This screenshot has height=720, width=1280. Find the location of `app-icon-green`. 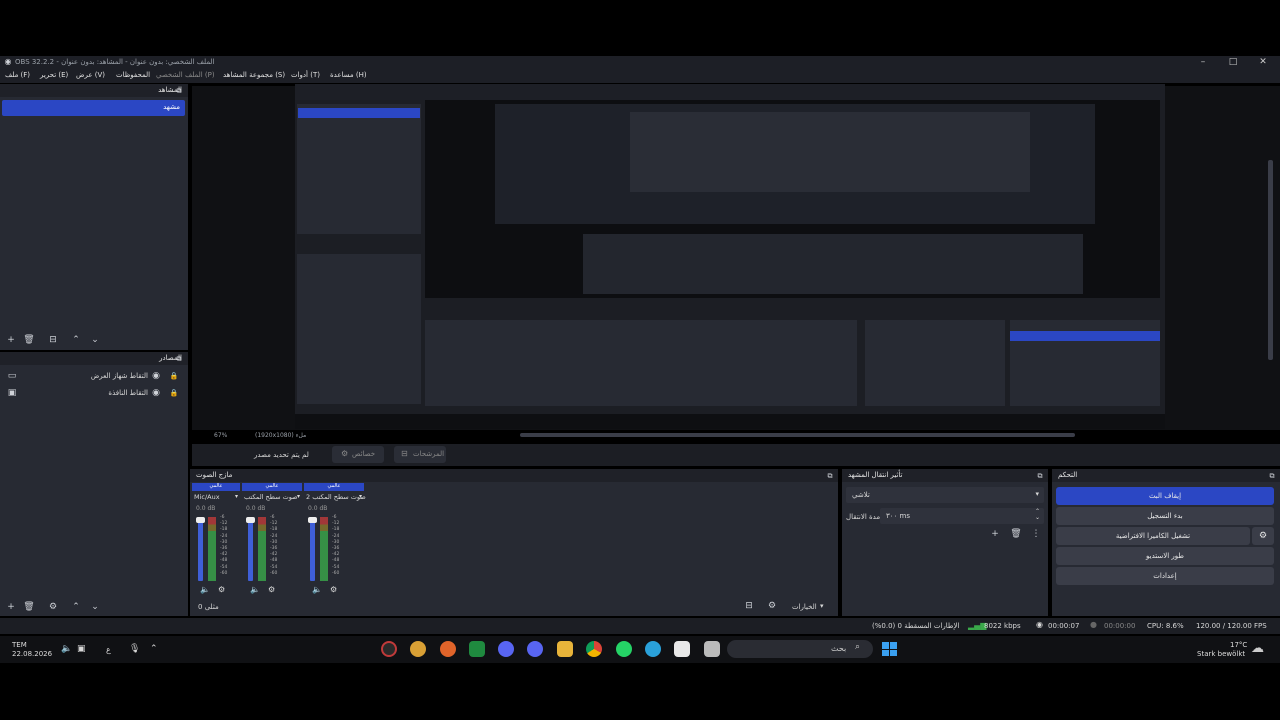

app-icon-green is located at coordinates (477, 649).